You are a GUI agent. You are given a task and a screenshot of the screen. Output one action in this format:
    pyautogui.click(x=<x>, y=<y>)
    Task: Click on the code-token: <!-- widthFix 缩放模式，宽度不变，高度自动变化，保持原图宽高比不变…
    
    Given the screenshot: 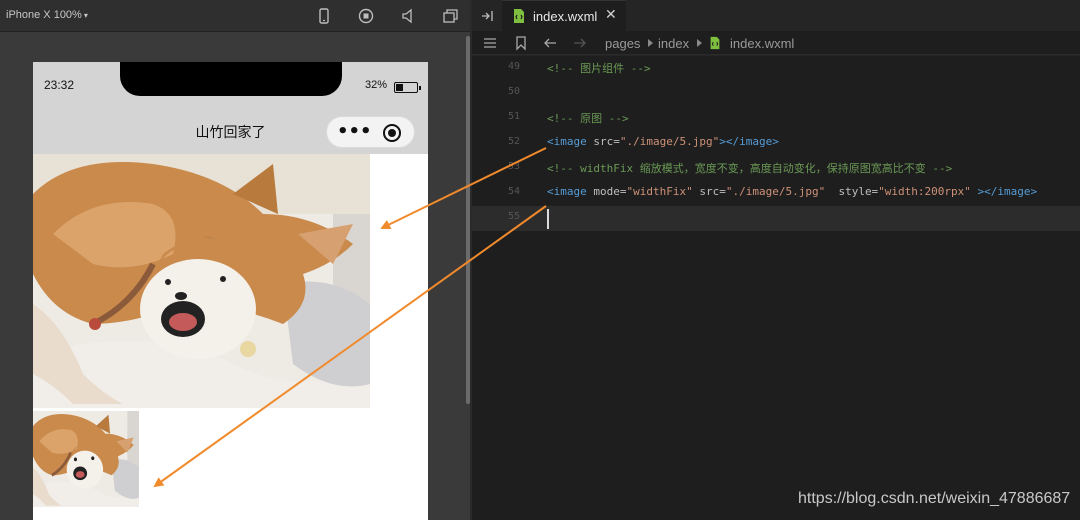 What is the action you would take?
    pyautogui.click(x=750, y=168)
    